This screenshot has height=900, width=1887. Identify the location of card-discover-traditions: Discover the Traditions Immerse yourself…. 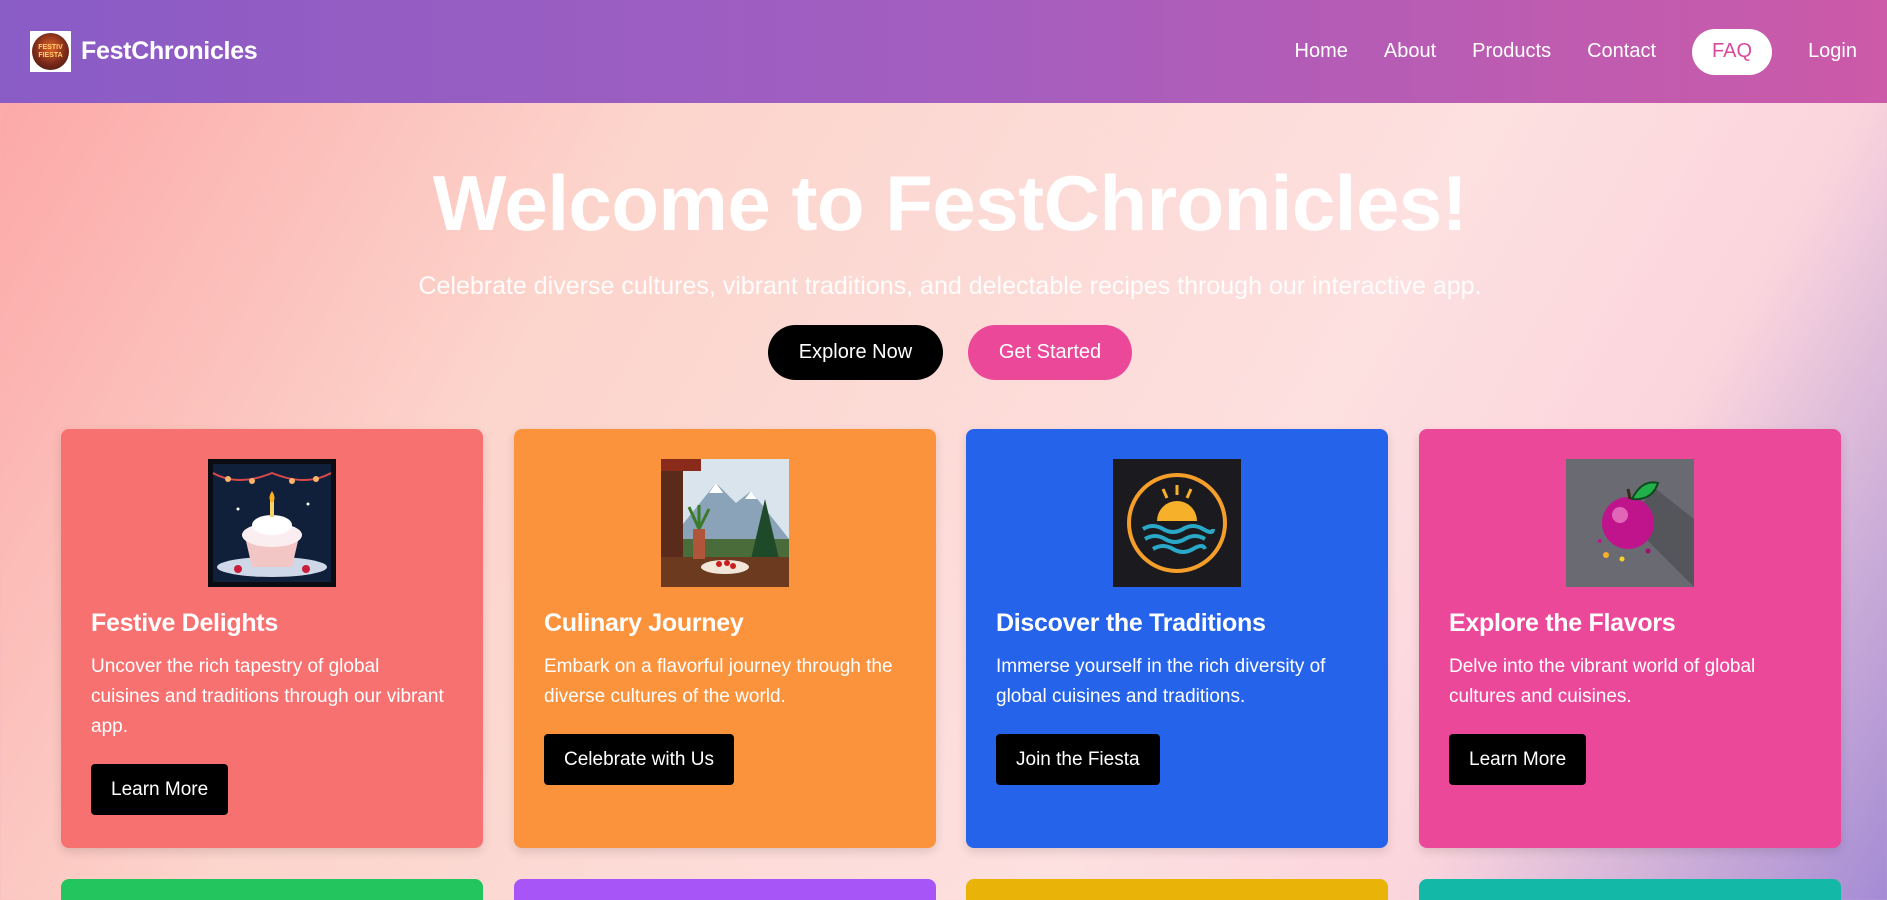
(1177, 638).